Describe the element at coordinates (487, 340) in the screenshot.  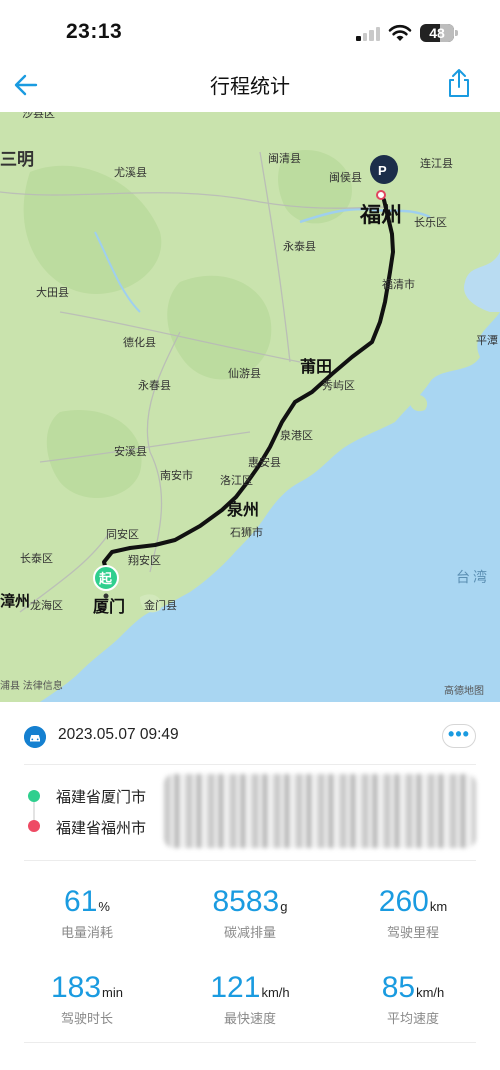
I see `map-label-pingtan: 平潭` at that location.